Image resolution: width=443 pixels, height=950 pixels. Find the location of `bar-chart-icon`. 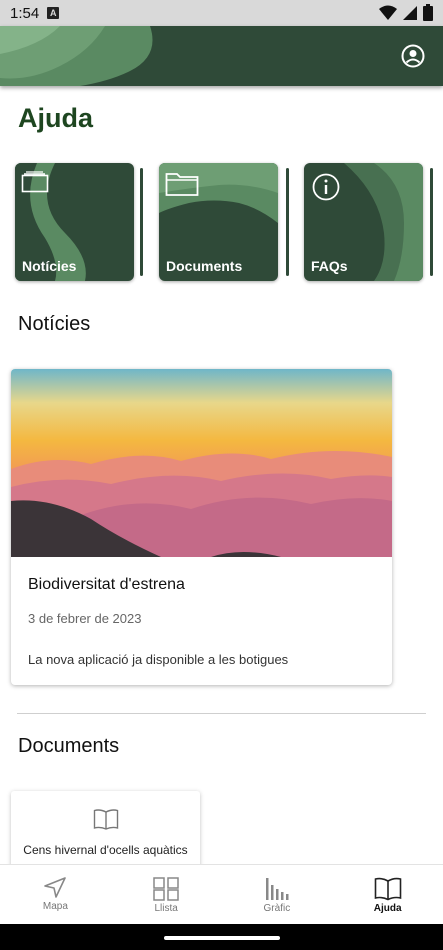

bar-chart-icon is located at coordinates (277, 889).